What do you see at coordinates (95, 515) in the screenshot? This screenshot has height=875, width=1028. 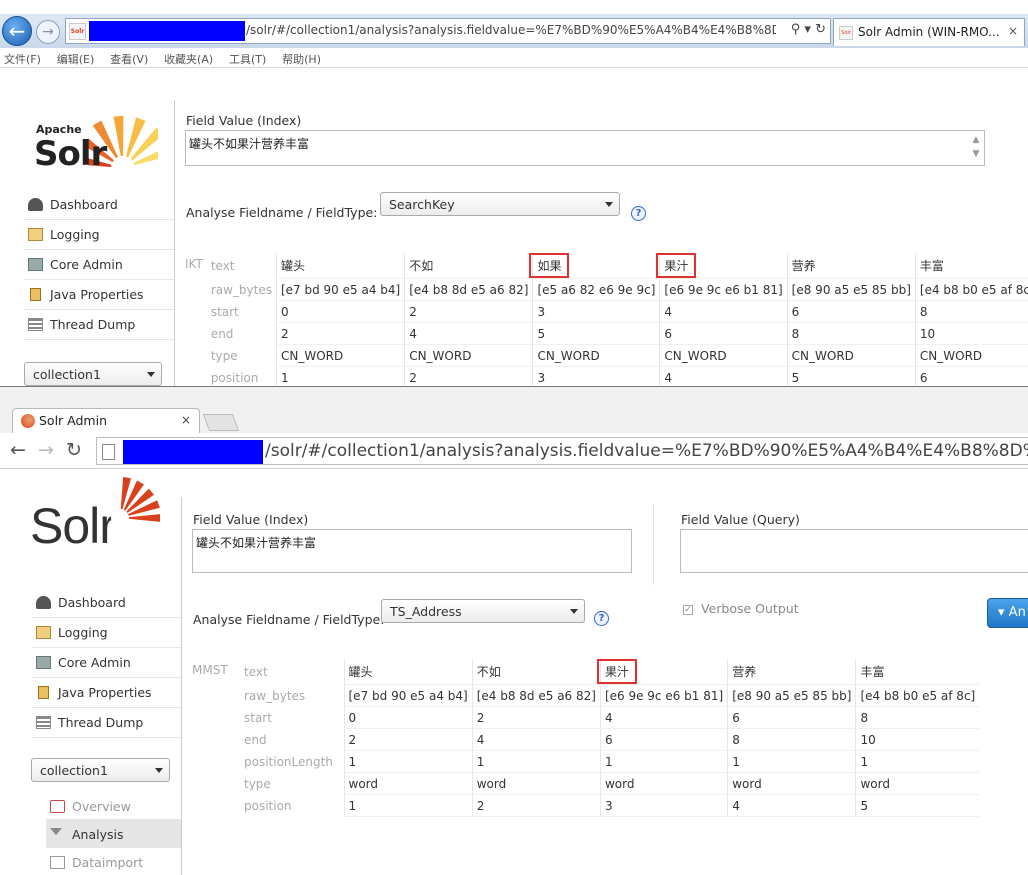 I see `solr-logo: Solr` at bounding box center [95, 515].